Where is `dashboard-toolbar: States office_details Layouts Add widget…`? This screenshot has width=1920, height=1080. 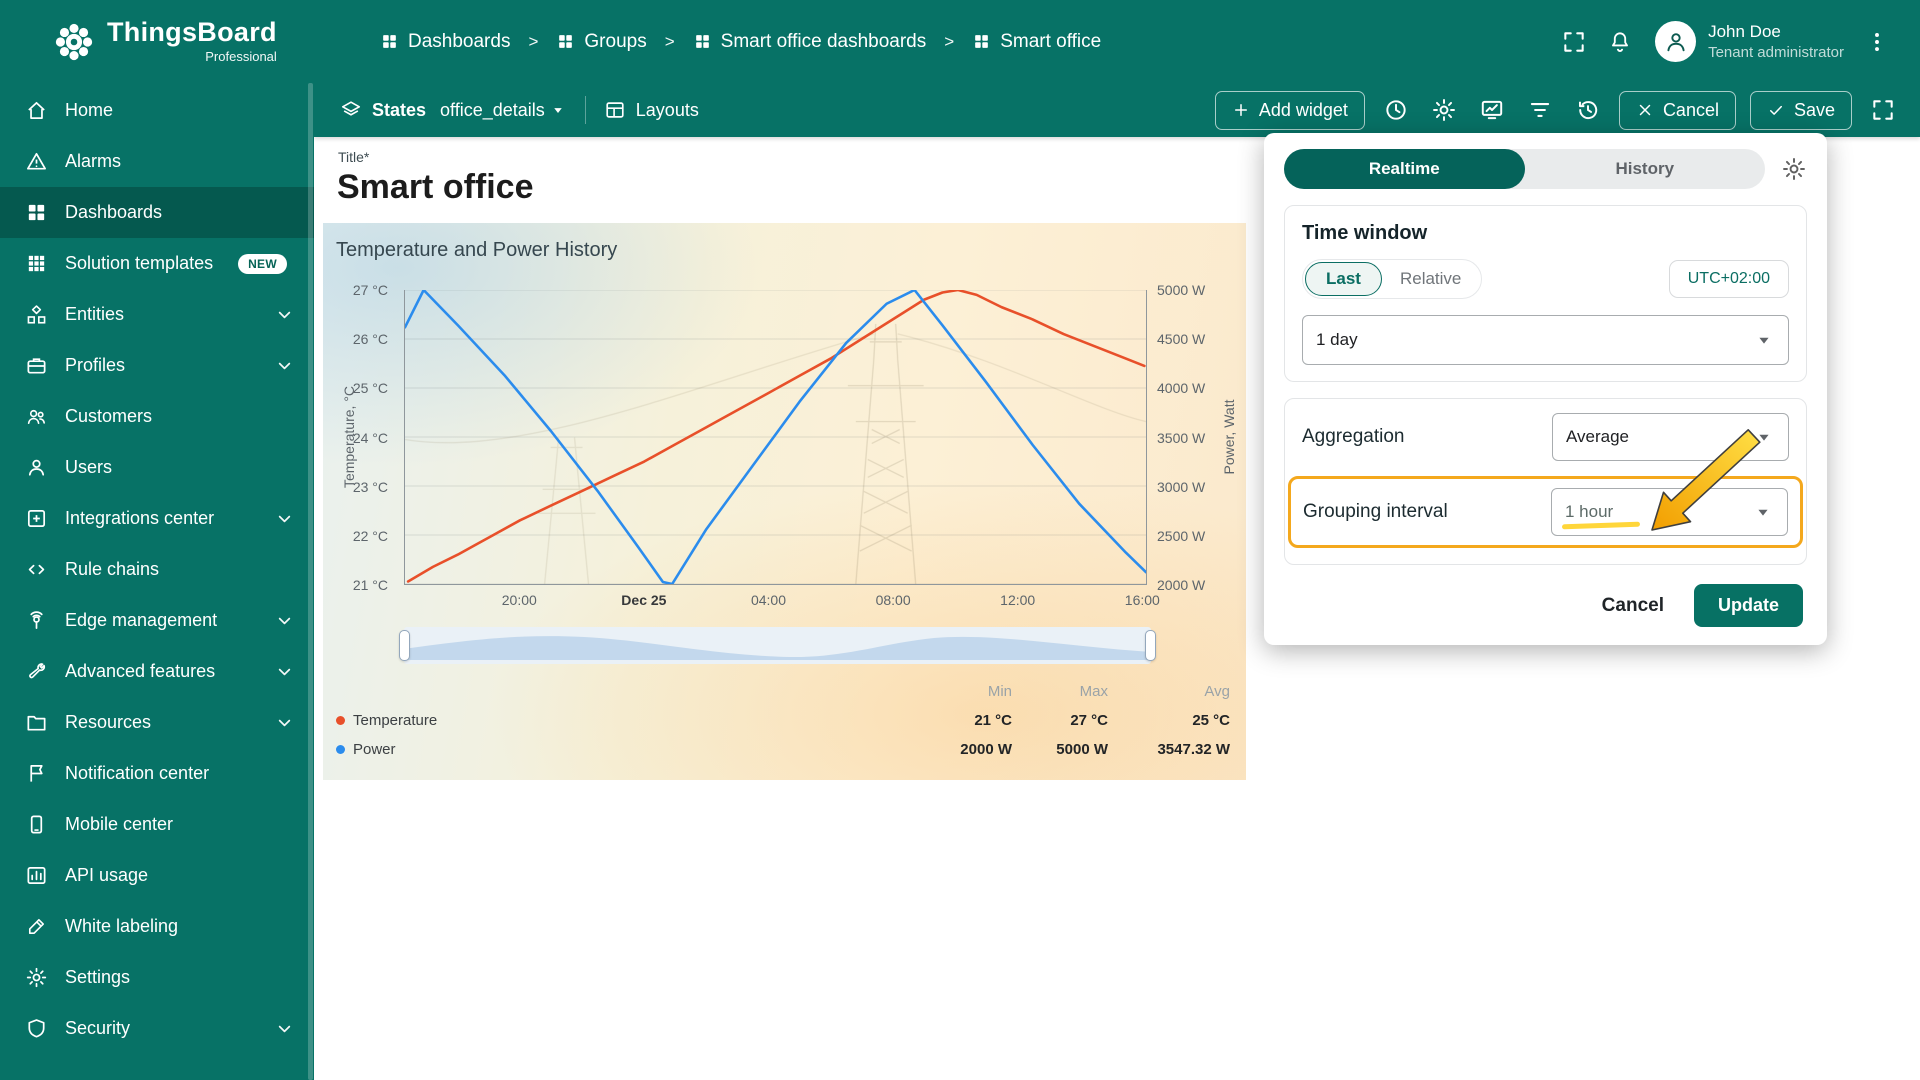
dashboard-toolbar: States office_details Layouts Add widget… is located at coordinates (1117, 110).